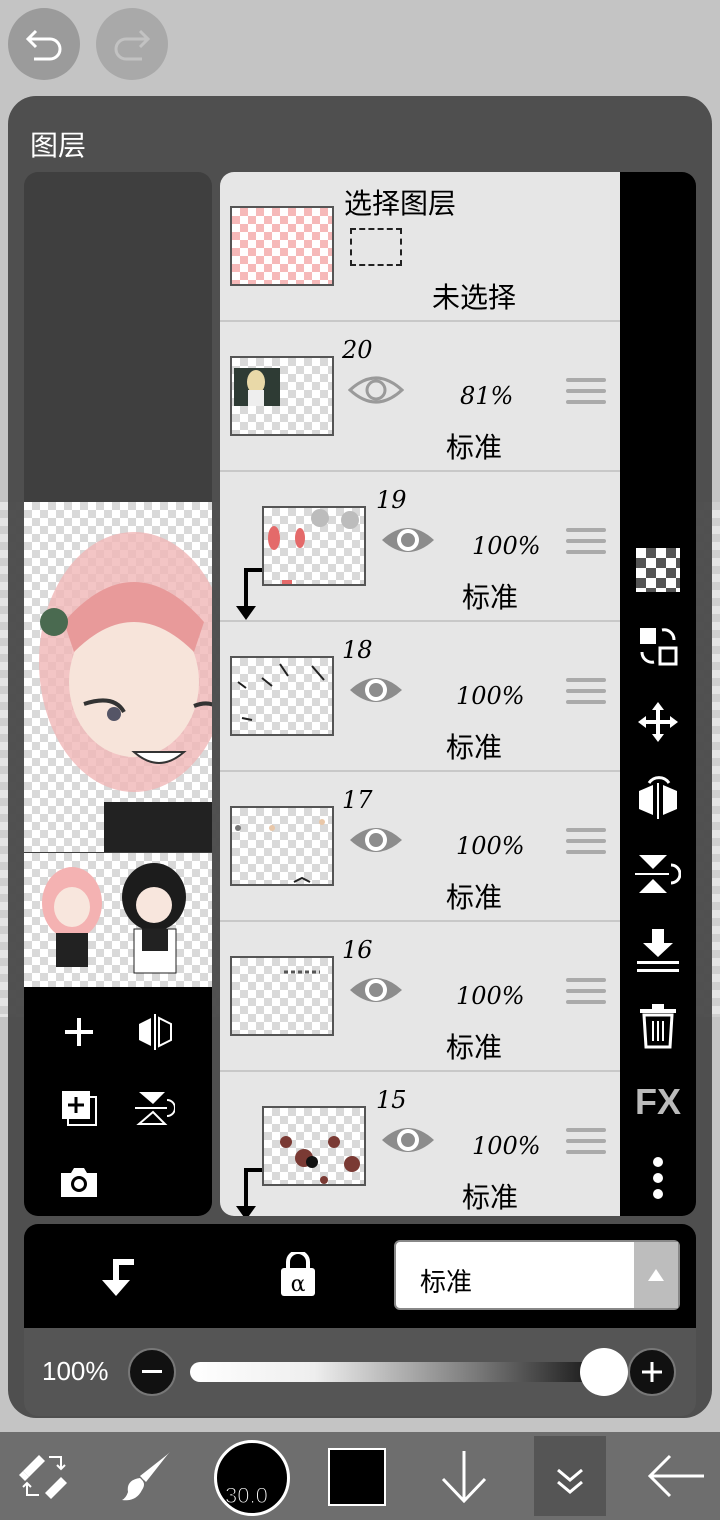 The width and height of the screenshot is (720, 1520). I want to click on back-button, so click(676, 1476).